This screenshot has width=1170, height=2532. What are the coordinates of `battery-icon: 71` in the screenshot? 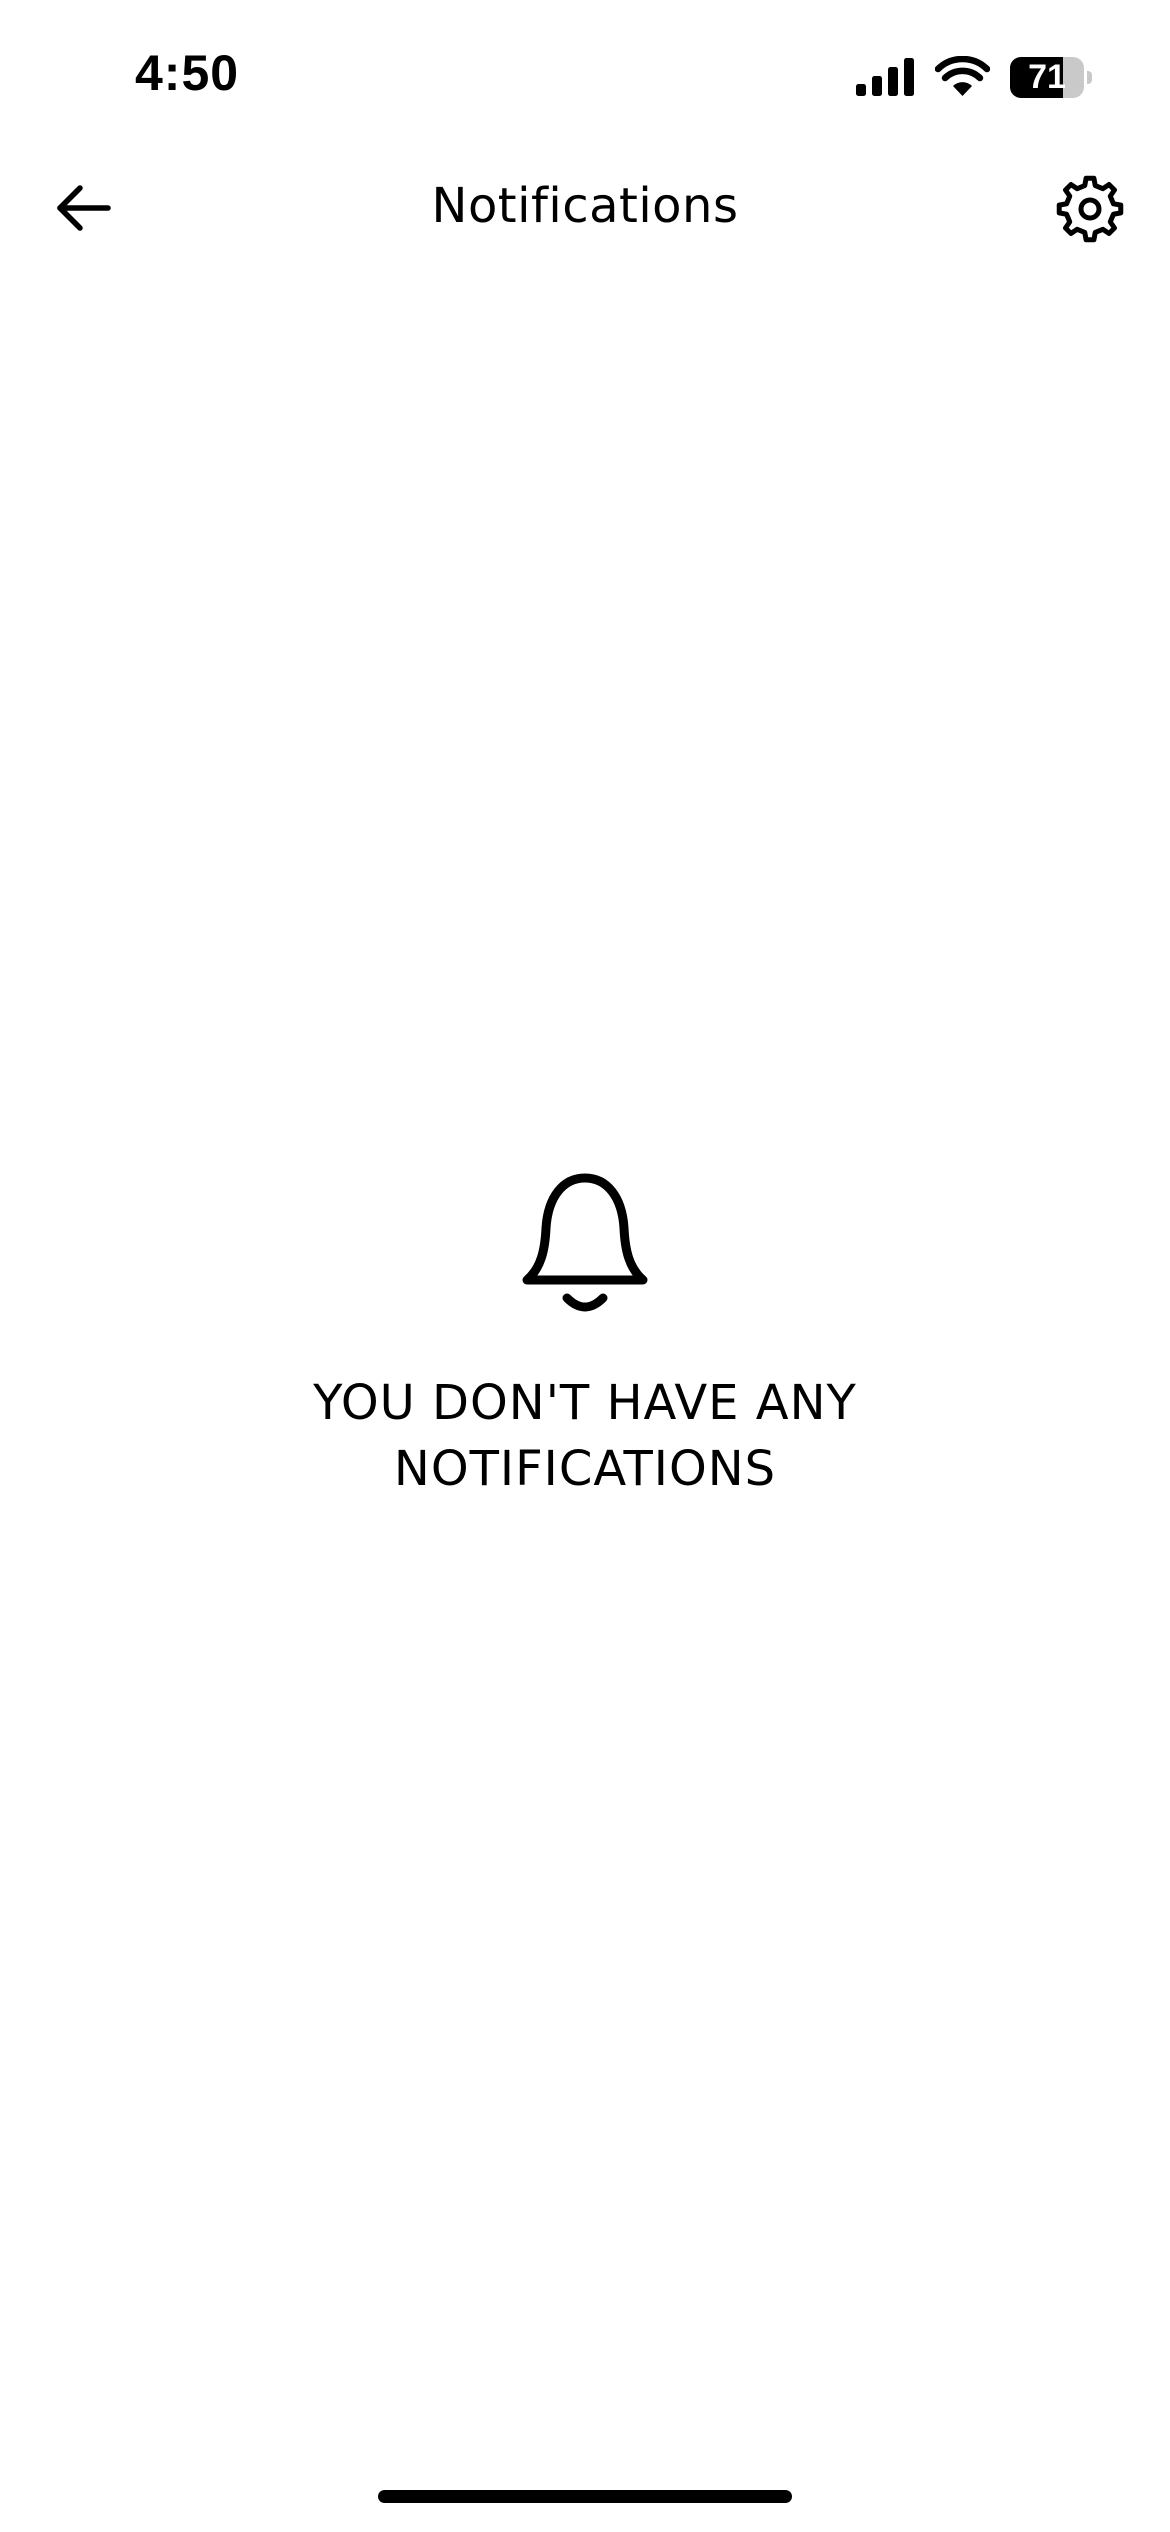 It's located at (1051, 77).